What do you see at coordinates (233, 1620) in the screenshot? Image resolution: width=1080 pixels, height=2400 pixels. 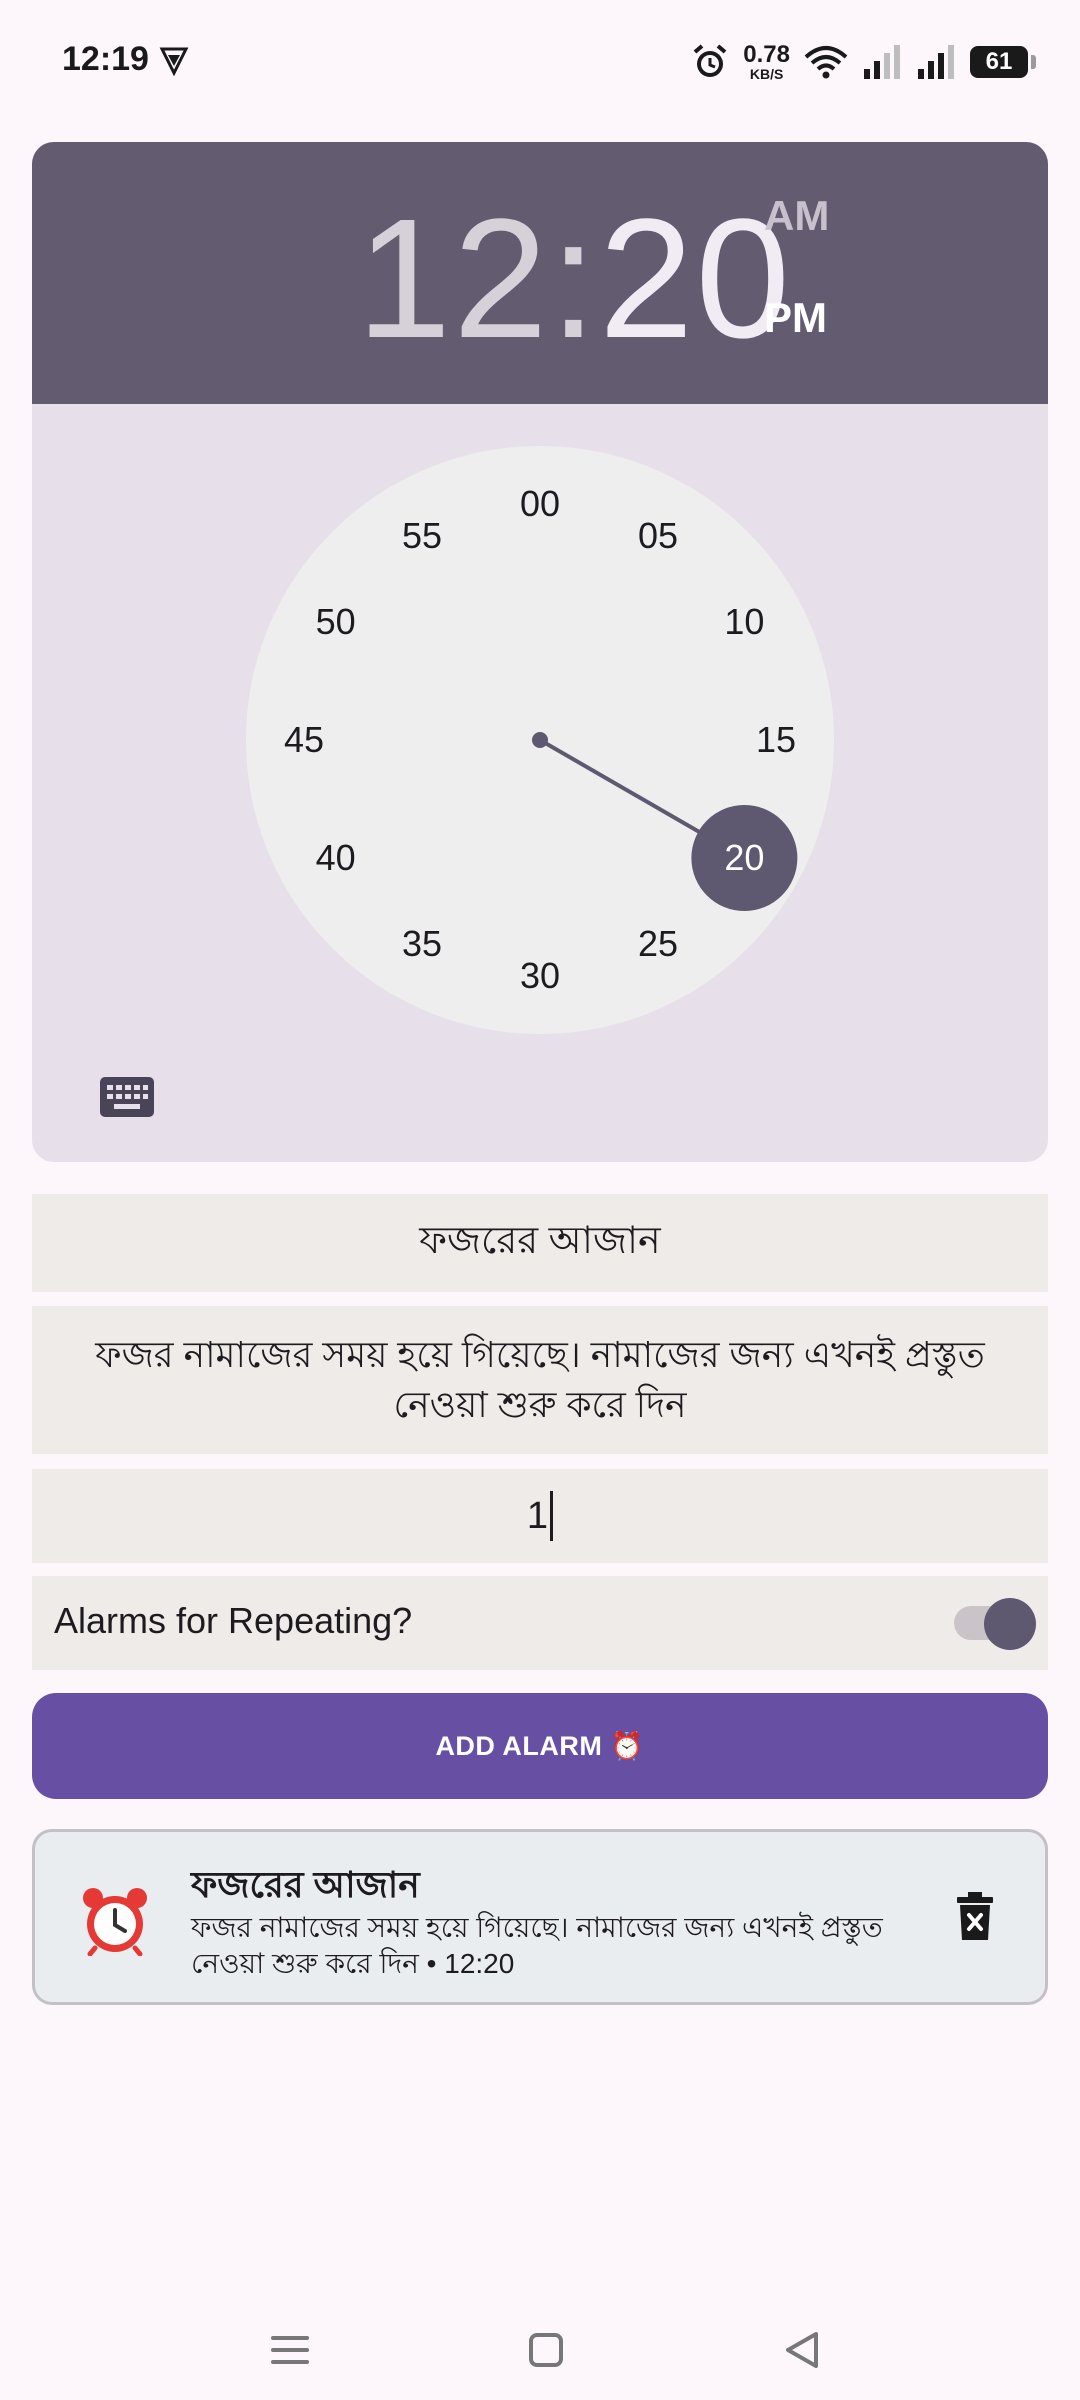 I see `repeat-label: Alarms for Repeating?` at bounding box center [233, 1620].